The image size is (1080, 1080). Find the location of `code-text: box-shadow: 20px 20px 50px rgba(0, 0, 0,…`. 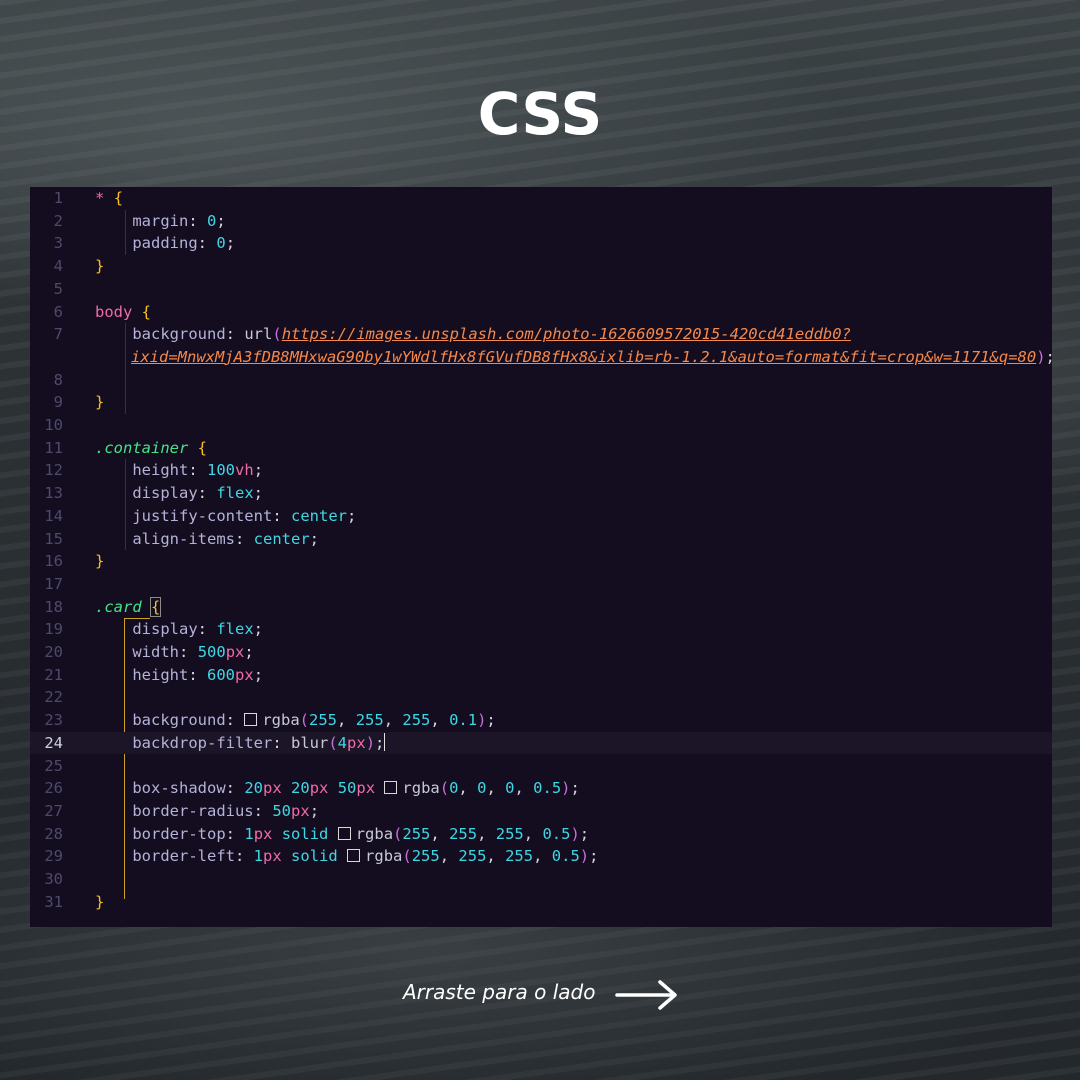

code-text: box-shadow: 20px 20px 50px rgba(0, 0, 0,… is located at coordinates (356, 788).